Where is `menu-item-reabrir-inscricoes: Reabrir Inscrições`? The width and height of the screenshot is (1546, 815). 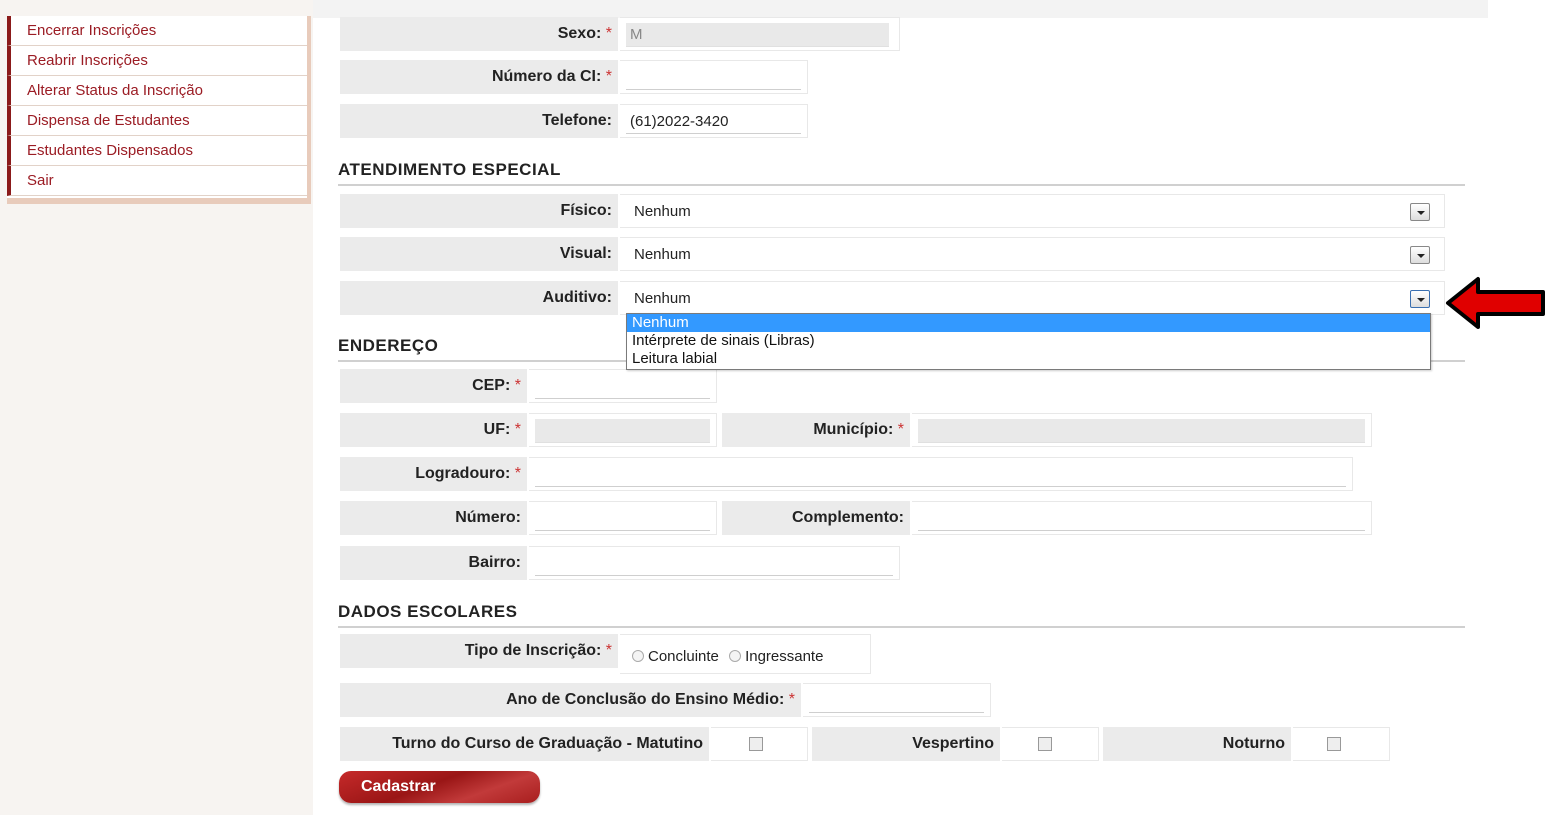 menu-item-reabrir-inscricoes: Reabrir Inscrições is located at coordinates (157, 61).